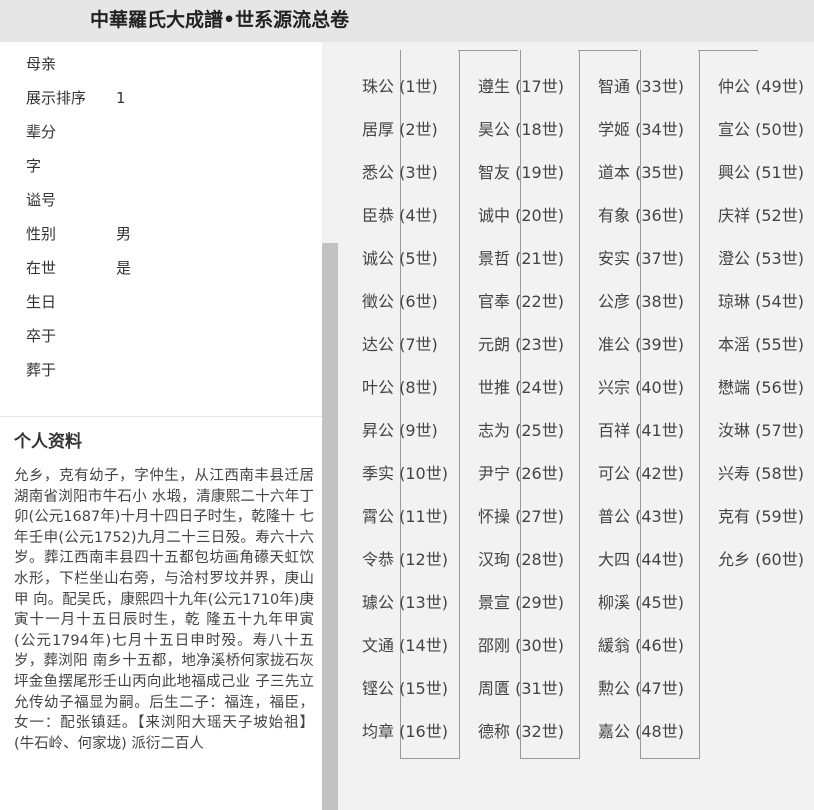 The width and height of the screenshot is (814, 810). What do you see at coordinates (521, 171) in the screenshot?
I see `generation-item: 智友 (19世)` at bounding box center [521, 171].